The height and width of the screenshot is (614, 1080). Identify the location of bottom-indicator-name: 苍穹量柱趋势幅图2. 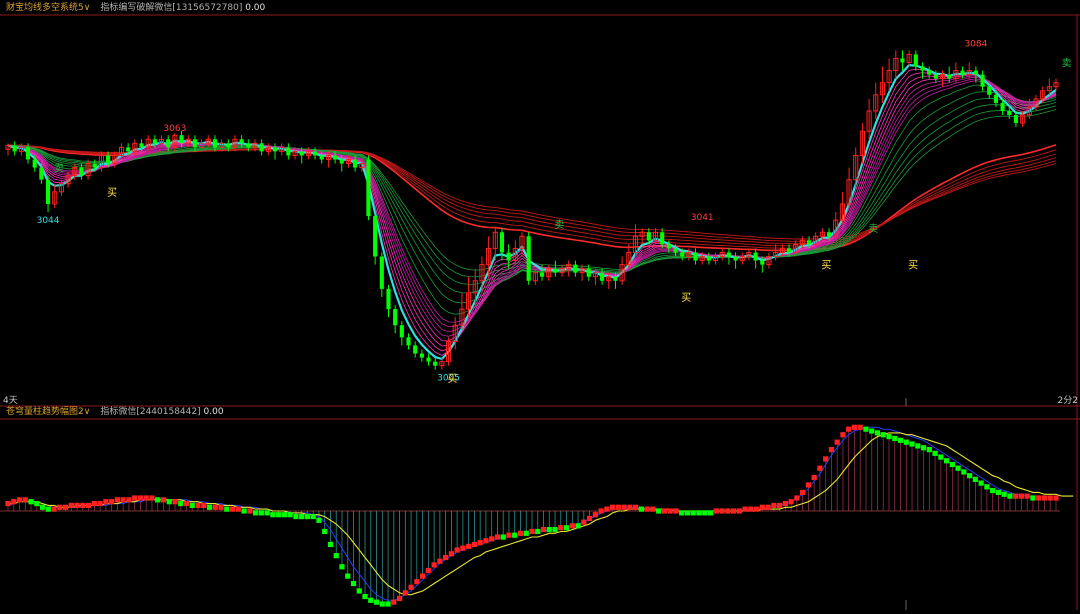
(45, 412).